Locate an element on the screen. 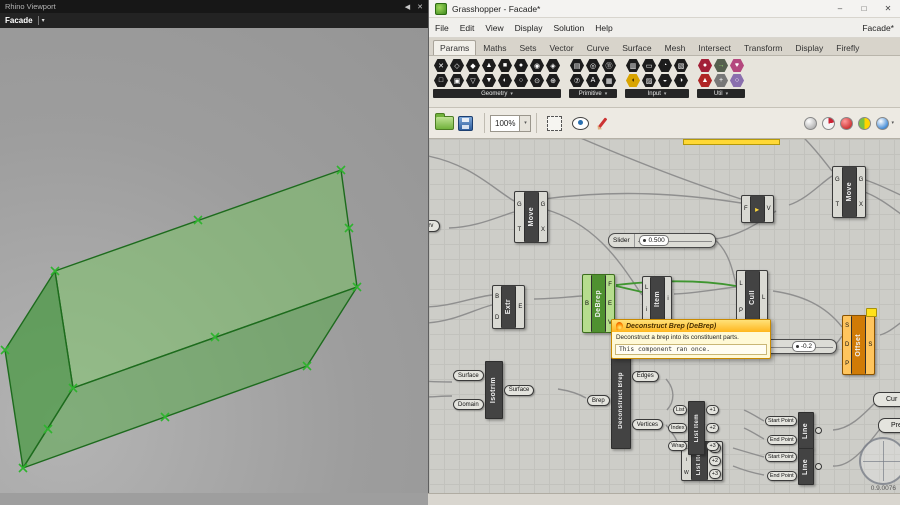 The height and width of the screenshot is (505, 900). menu-item: Edit is located at coordinates (467, 28).